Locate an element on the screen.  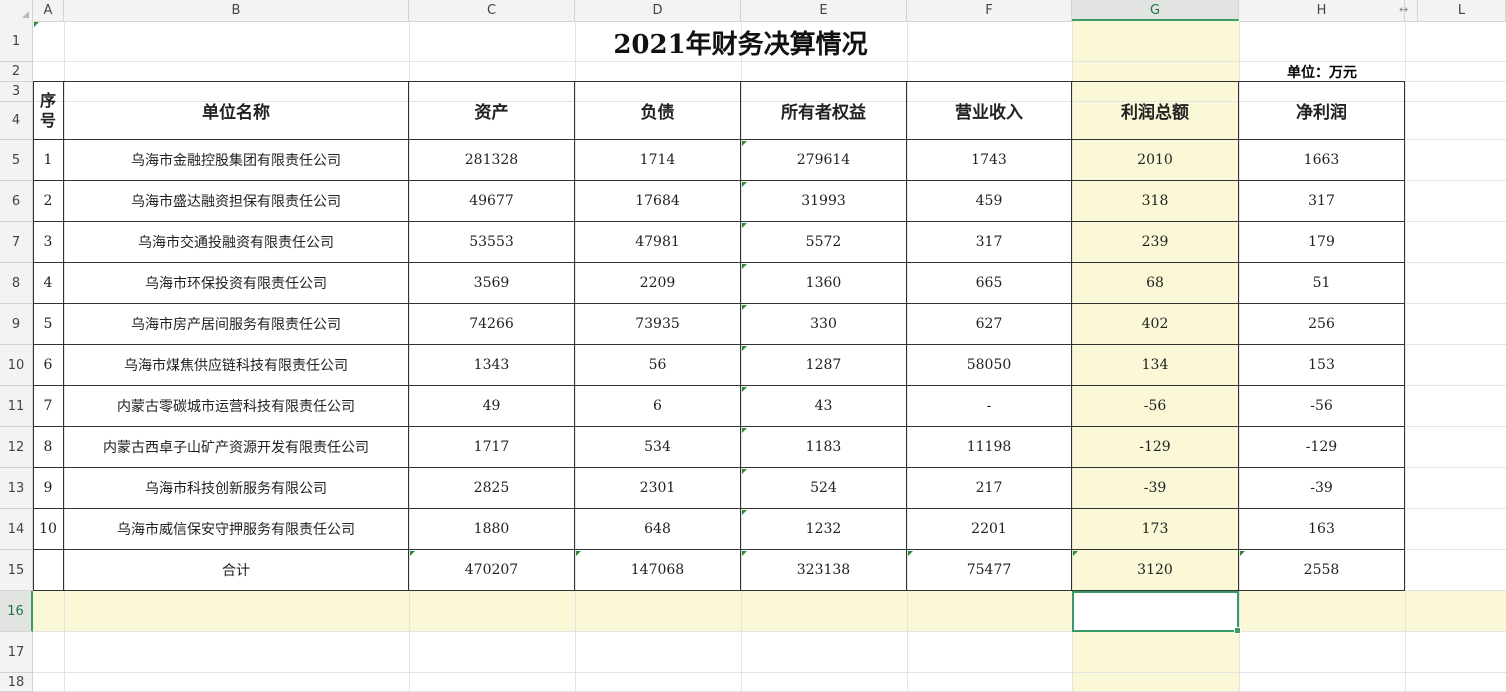
header-equity: 所有者权益 is located at coordinates (824, 111).